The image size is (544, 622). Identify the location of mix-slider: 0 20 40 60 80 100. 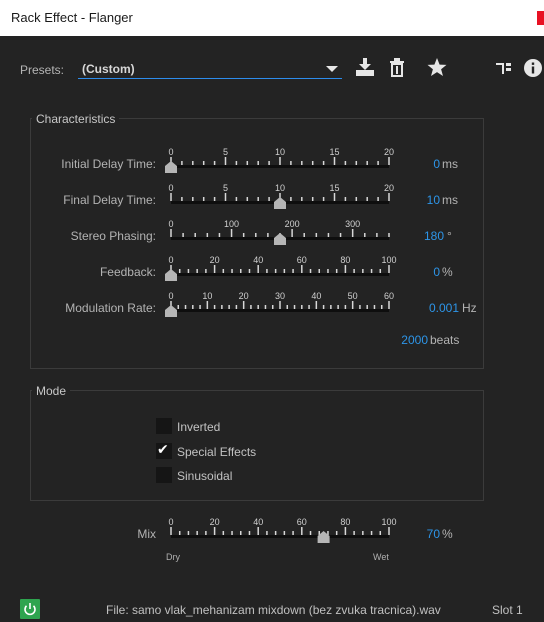
(282, 529).